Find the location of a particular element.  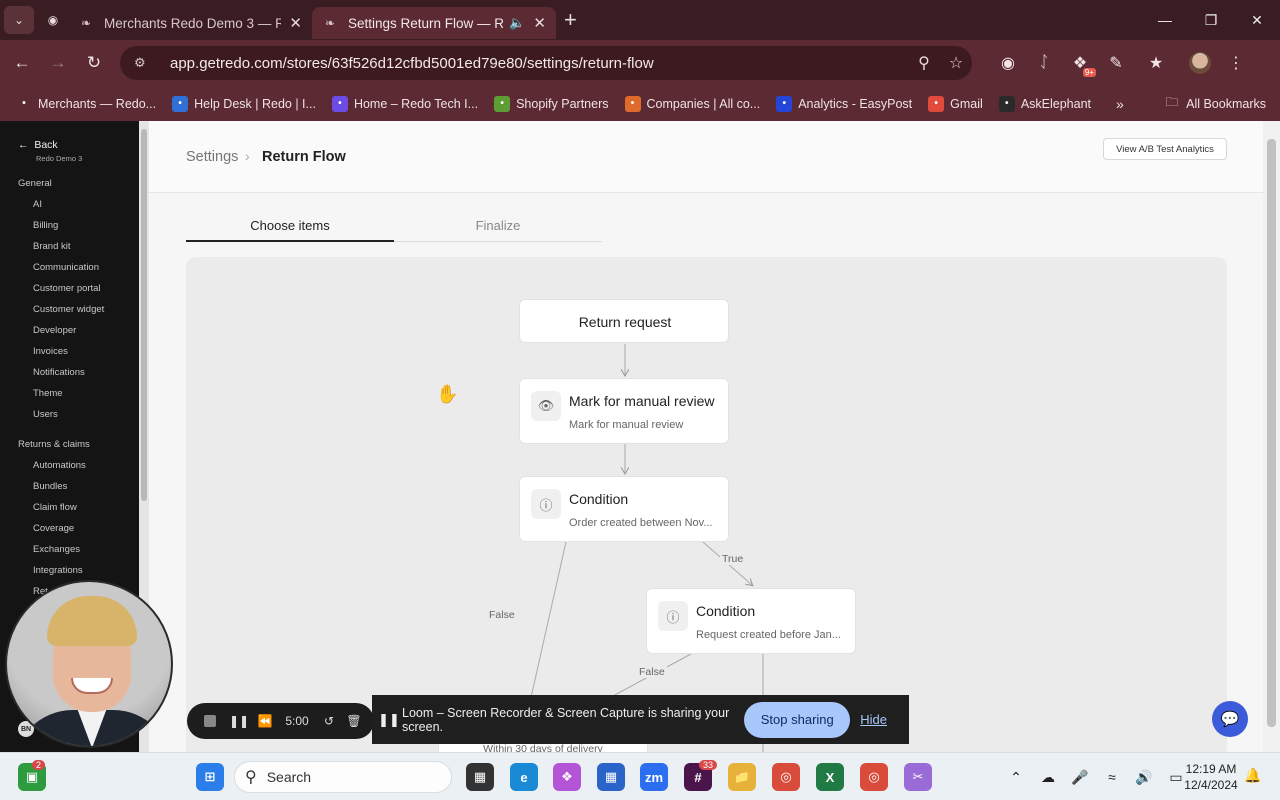

profile-avatar is located at coordinates (1200, 63).